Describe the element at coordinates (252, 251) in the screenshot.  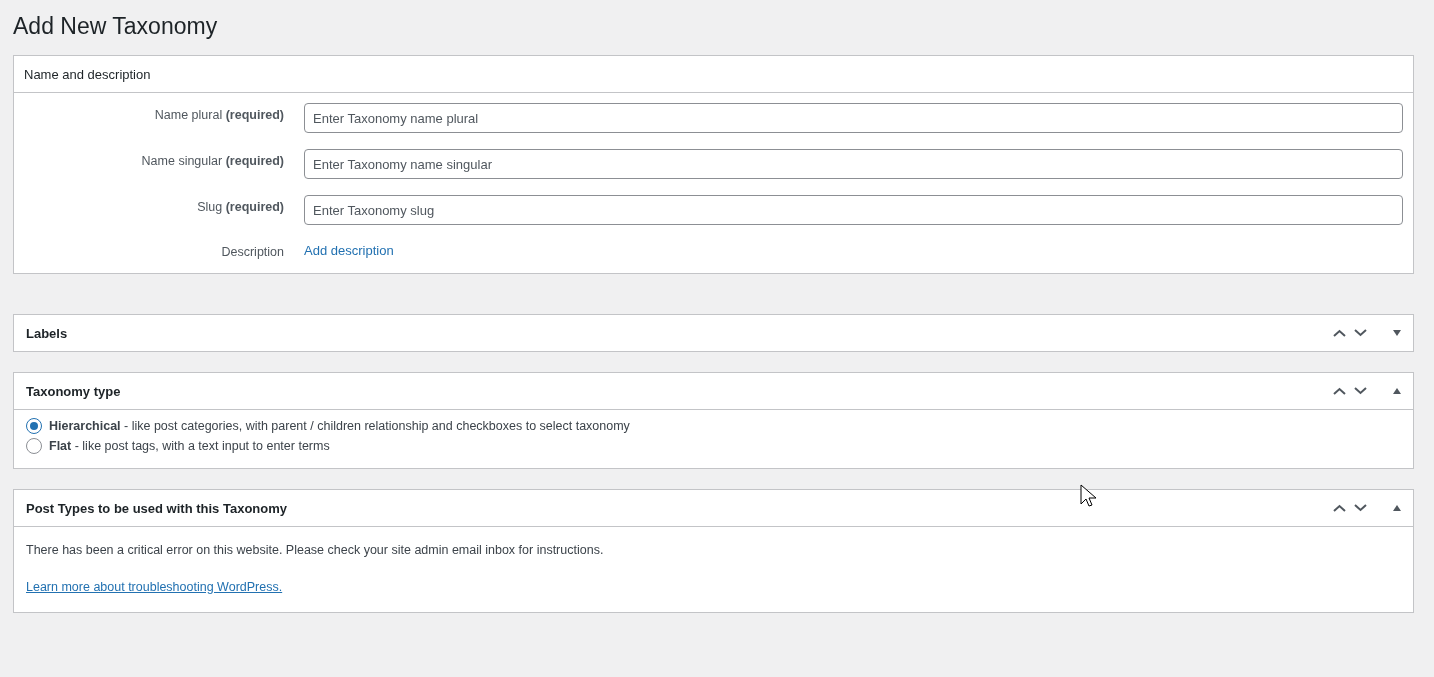
I see `field-label: Description` at that location.